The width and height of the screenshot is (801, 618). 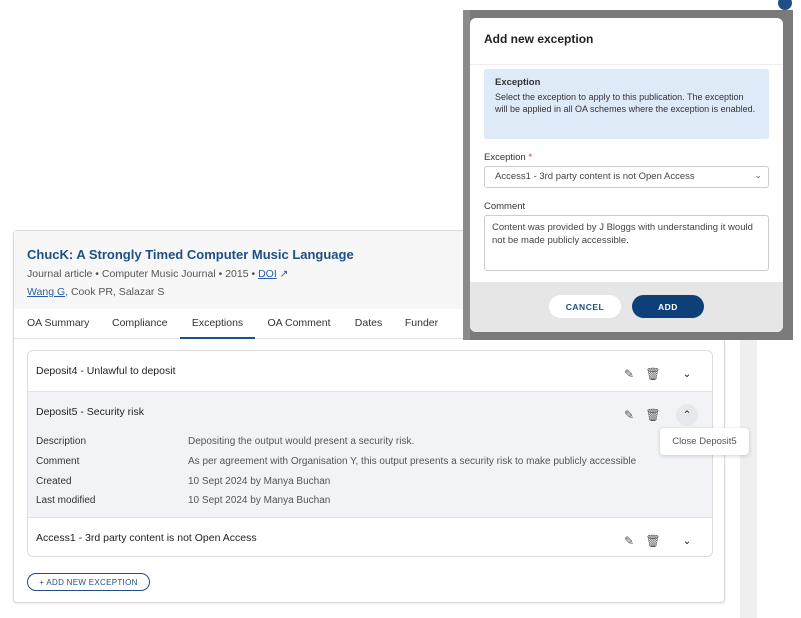 What do you see at coordinates (370, 371) in the screenshot?
I see `exception-row: Deposit4 - Unlawful to deposit ✎ 🗑 ⌄` at bounding box center [370, 371].